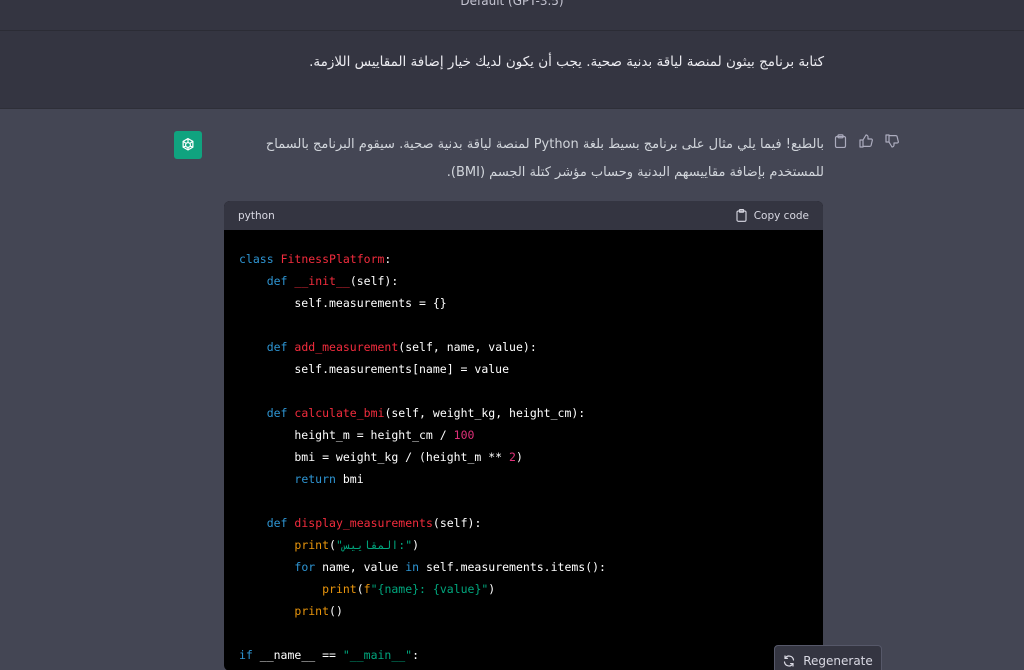 The image size is (1024, 670). I want to click on code-line: height_m = height_cm / 100, so click(357, 435).